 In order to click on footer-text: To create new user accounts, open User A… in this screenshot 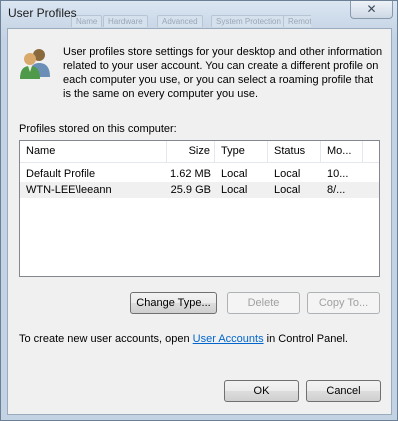, I will do `click(183, 339)`.